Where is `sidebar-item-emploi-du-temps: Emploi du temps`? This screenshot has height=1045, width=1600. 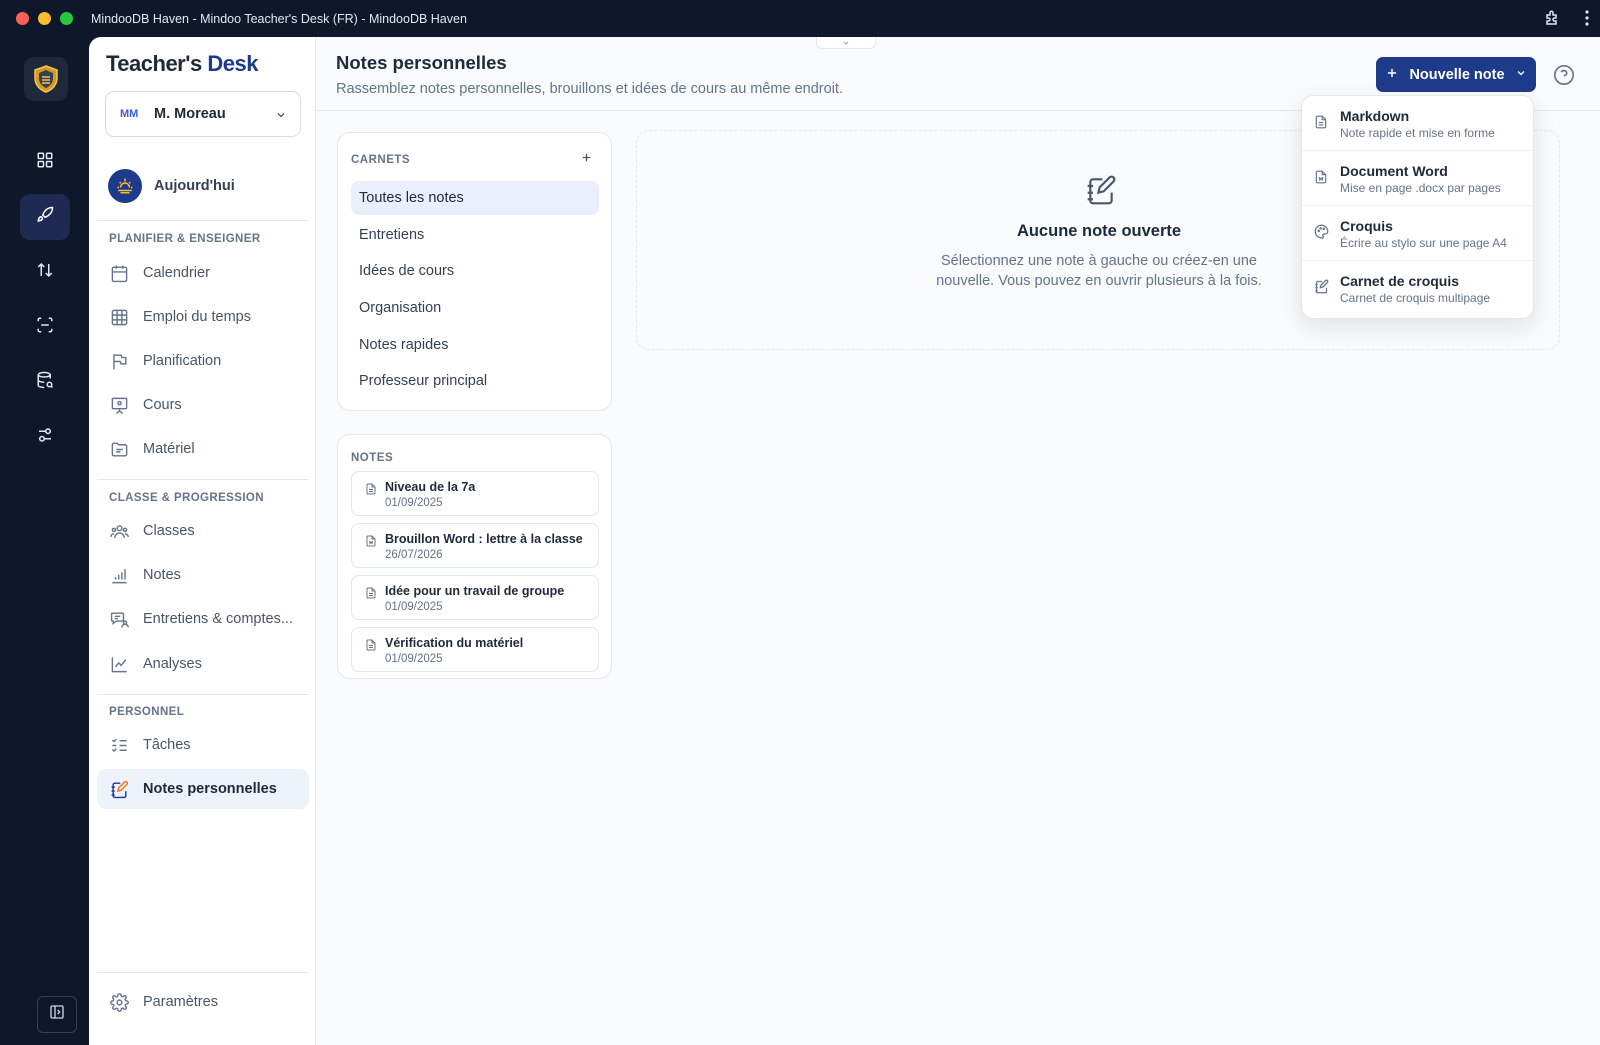
sidebar-item-emploi-du-temps: Emploi du temps is located at coordinates (203, 317).